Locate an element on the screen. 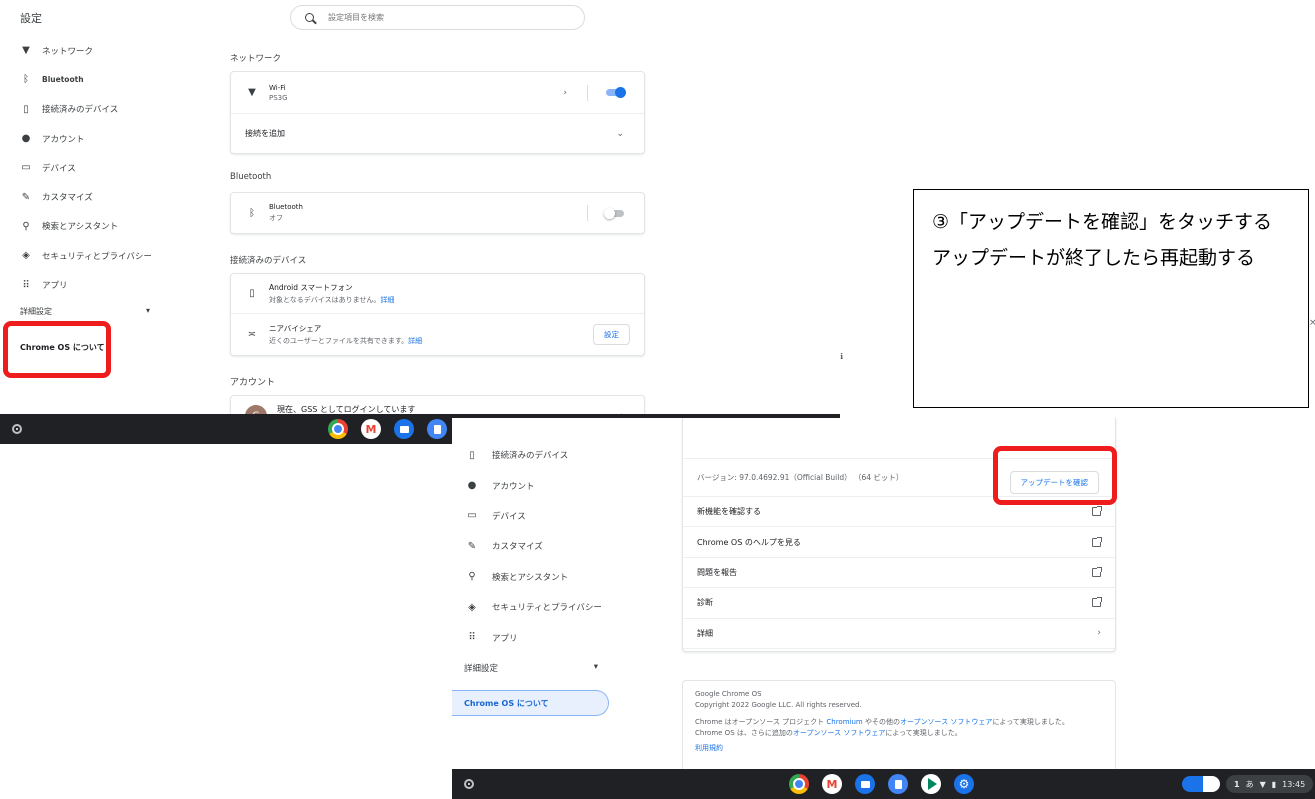 The height and width of the screenshot is (799, 1315). add-connection-row: 接続を追加 ⌄ is located at coordinates (437, 133).